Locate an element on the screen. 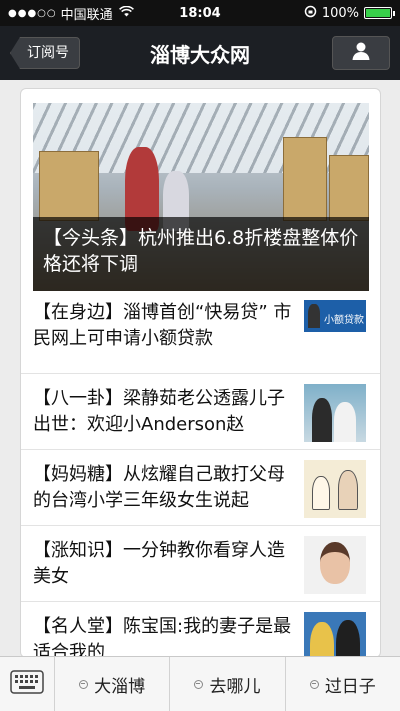  article-item: 【涨知识】一分钟教你看穿人造美女 is located at coordinates (200, 564).